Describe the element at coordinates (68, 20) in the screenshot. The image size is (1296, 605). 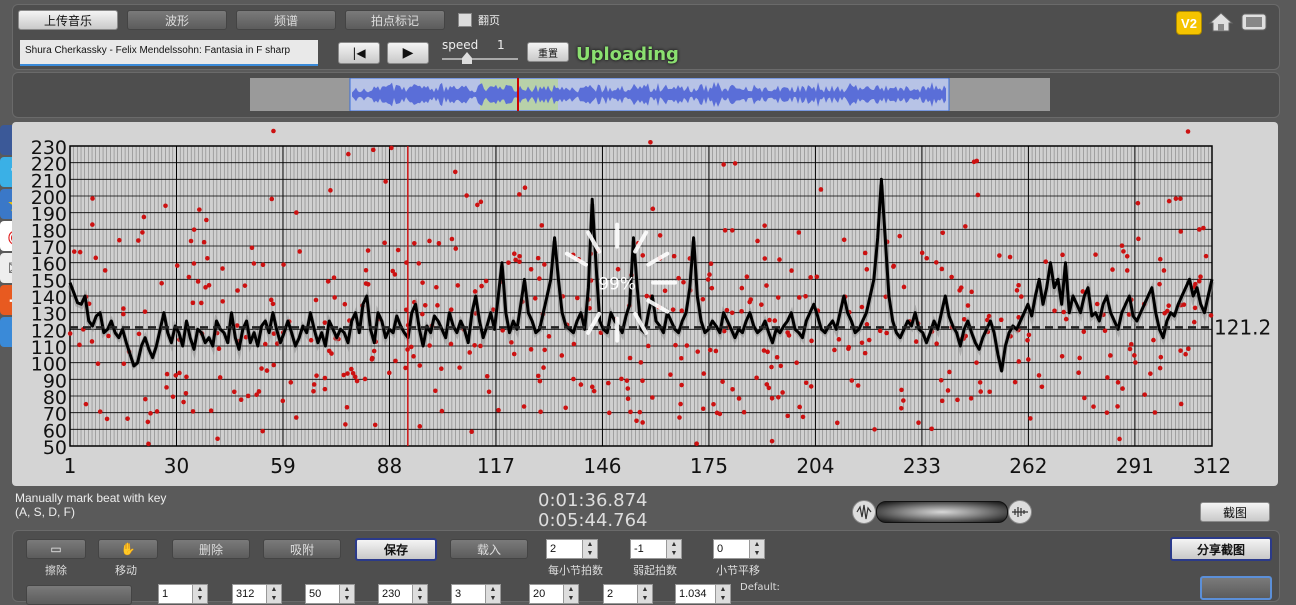
I see `upload-music-button: 上传音乐` at that location.